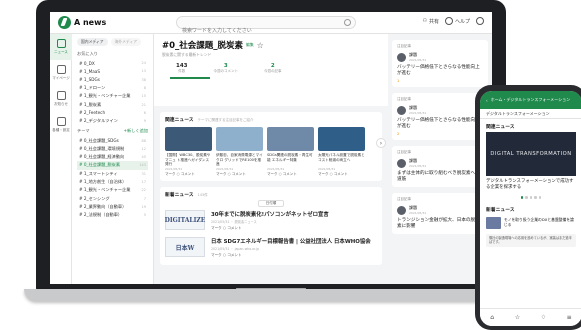 This screenshot has height=330, width=581. What do you see at coordinates (87, 53) in the screenshot?
I see `favorites-heading-label: お気に入り` at bounding box center [87, 53].